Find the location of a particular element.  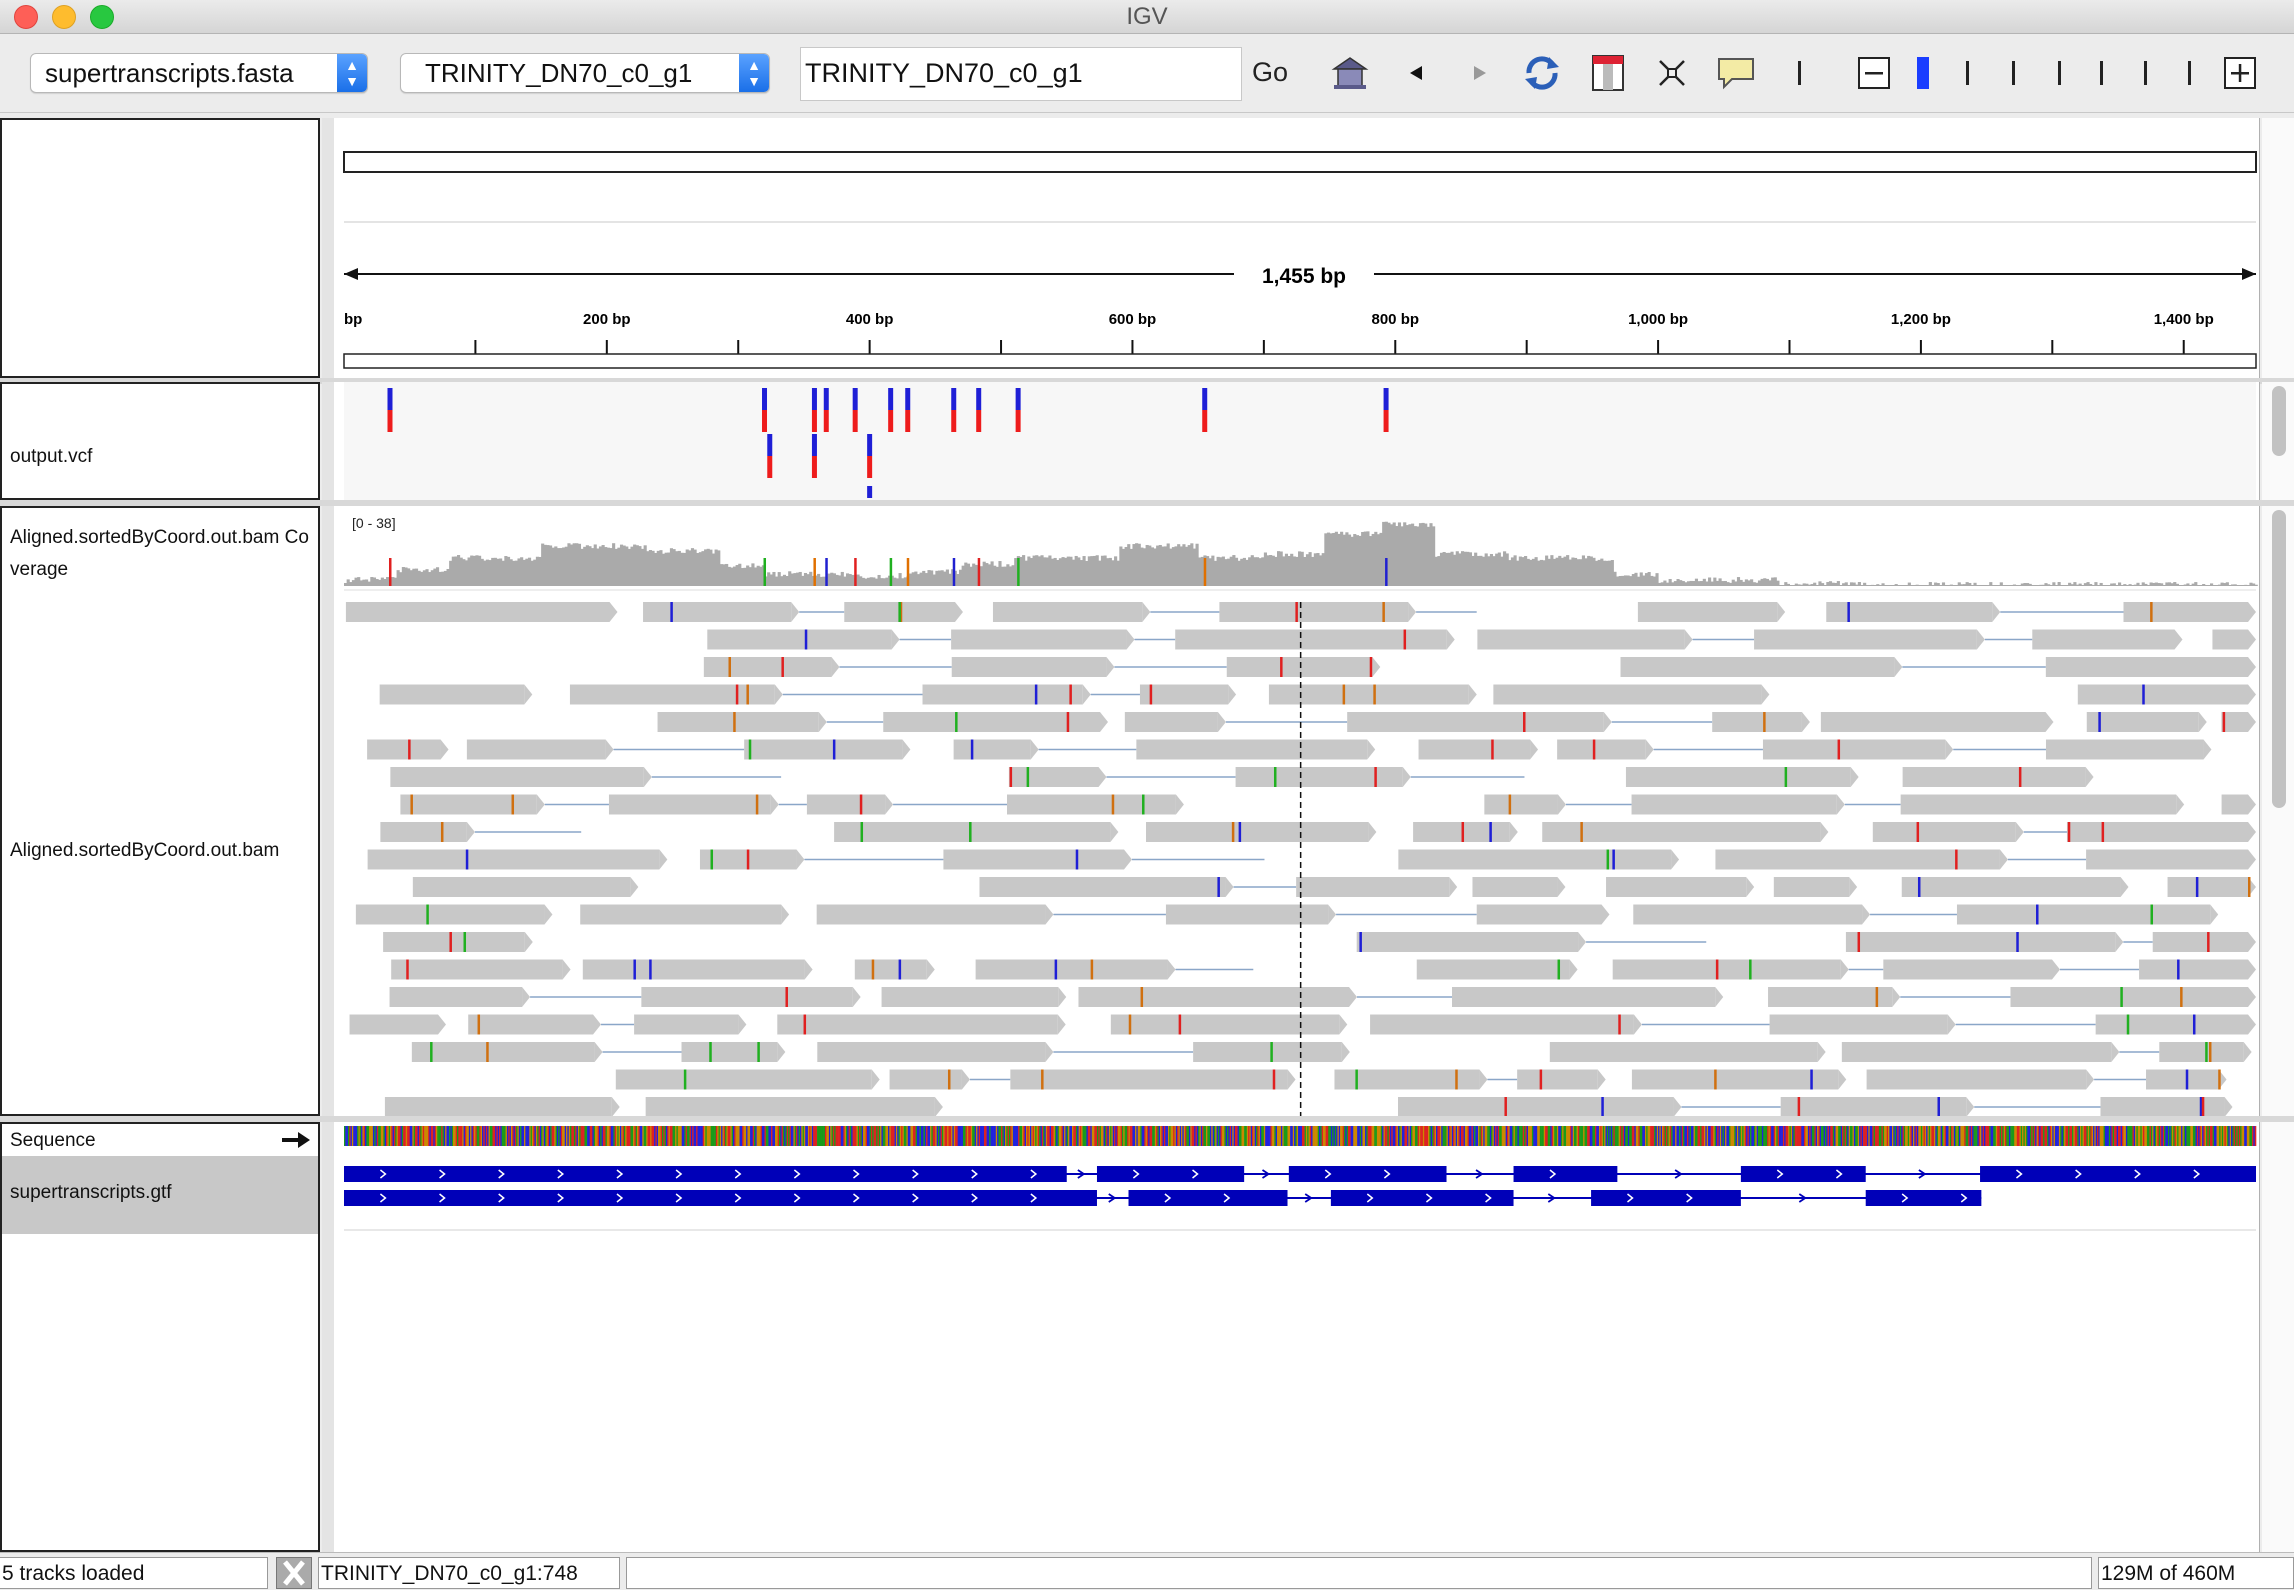

variant-track is located at coordinates (1297, 441).